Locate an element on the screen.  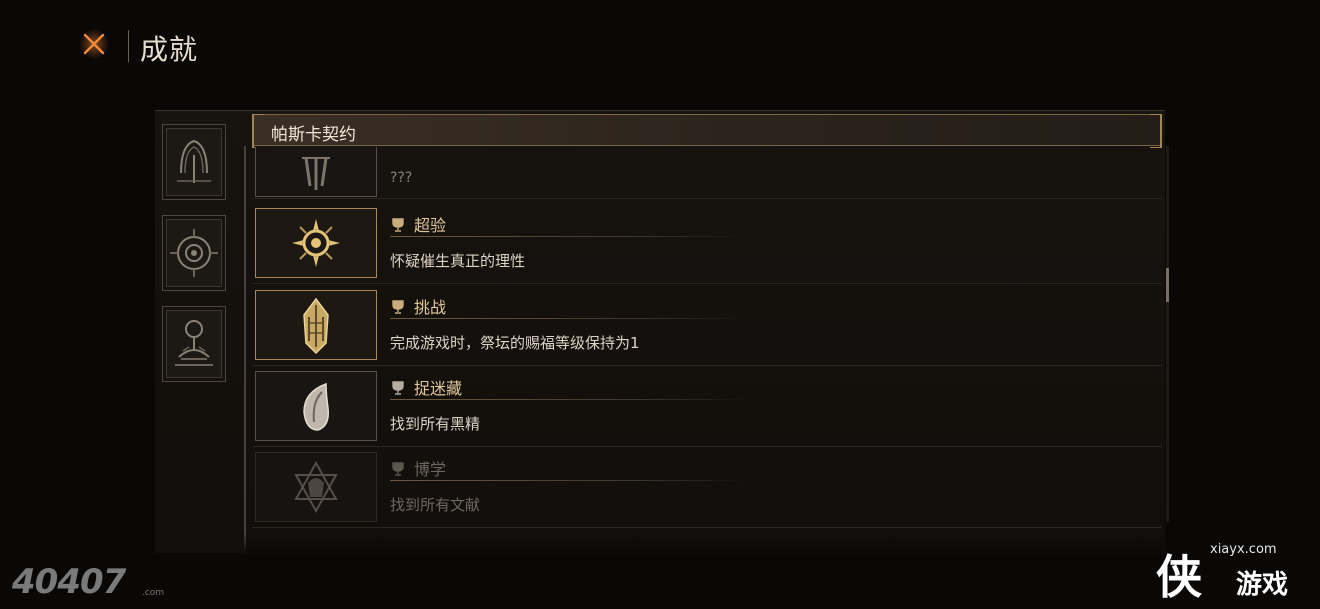
achievement-desc: 怀疑催生真正的理性 is located at coordinates (458, 261).